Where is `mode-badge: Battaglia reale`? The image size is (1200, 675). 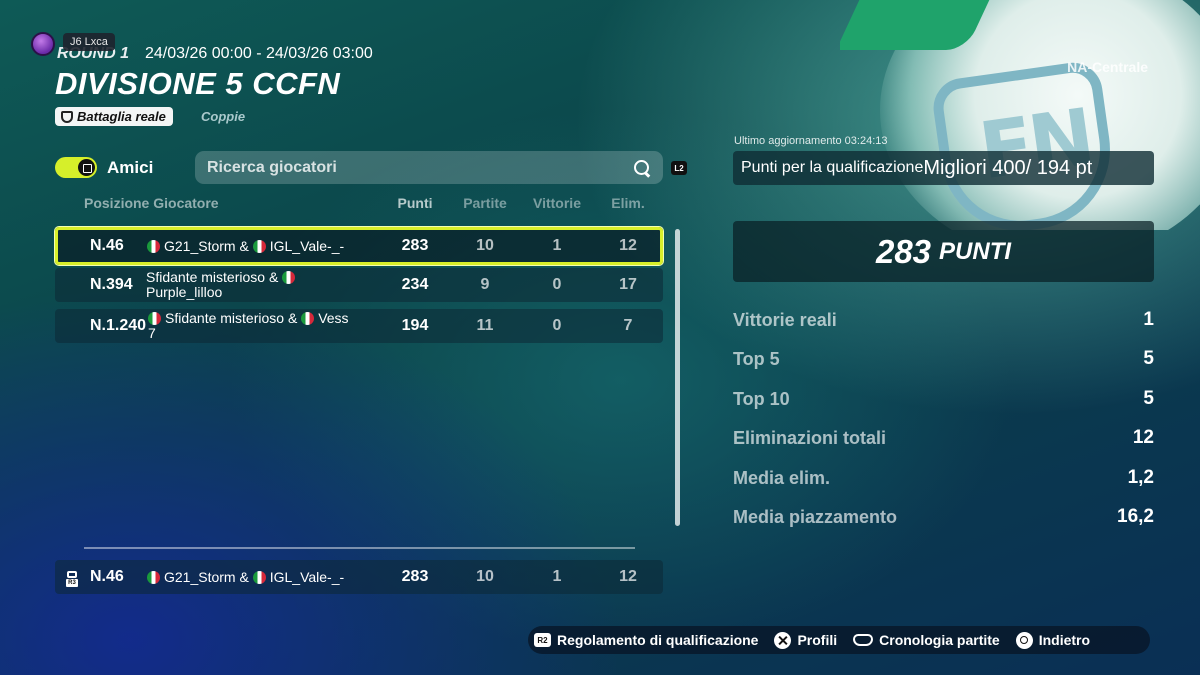
mode-badge: Battaglia reale is located at coordinates (114, 116).